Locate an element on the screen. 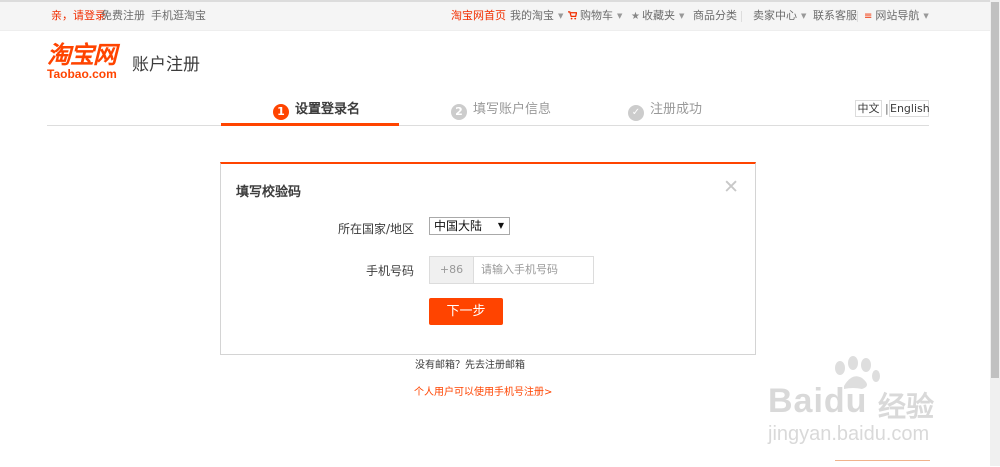 The height and width of the screenshot is (467, 1000). country-label: 所在国家/地区 is located at coordinates (375, 229).